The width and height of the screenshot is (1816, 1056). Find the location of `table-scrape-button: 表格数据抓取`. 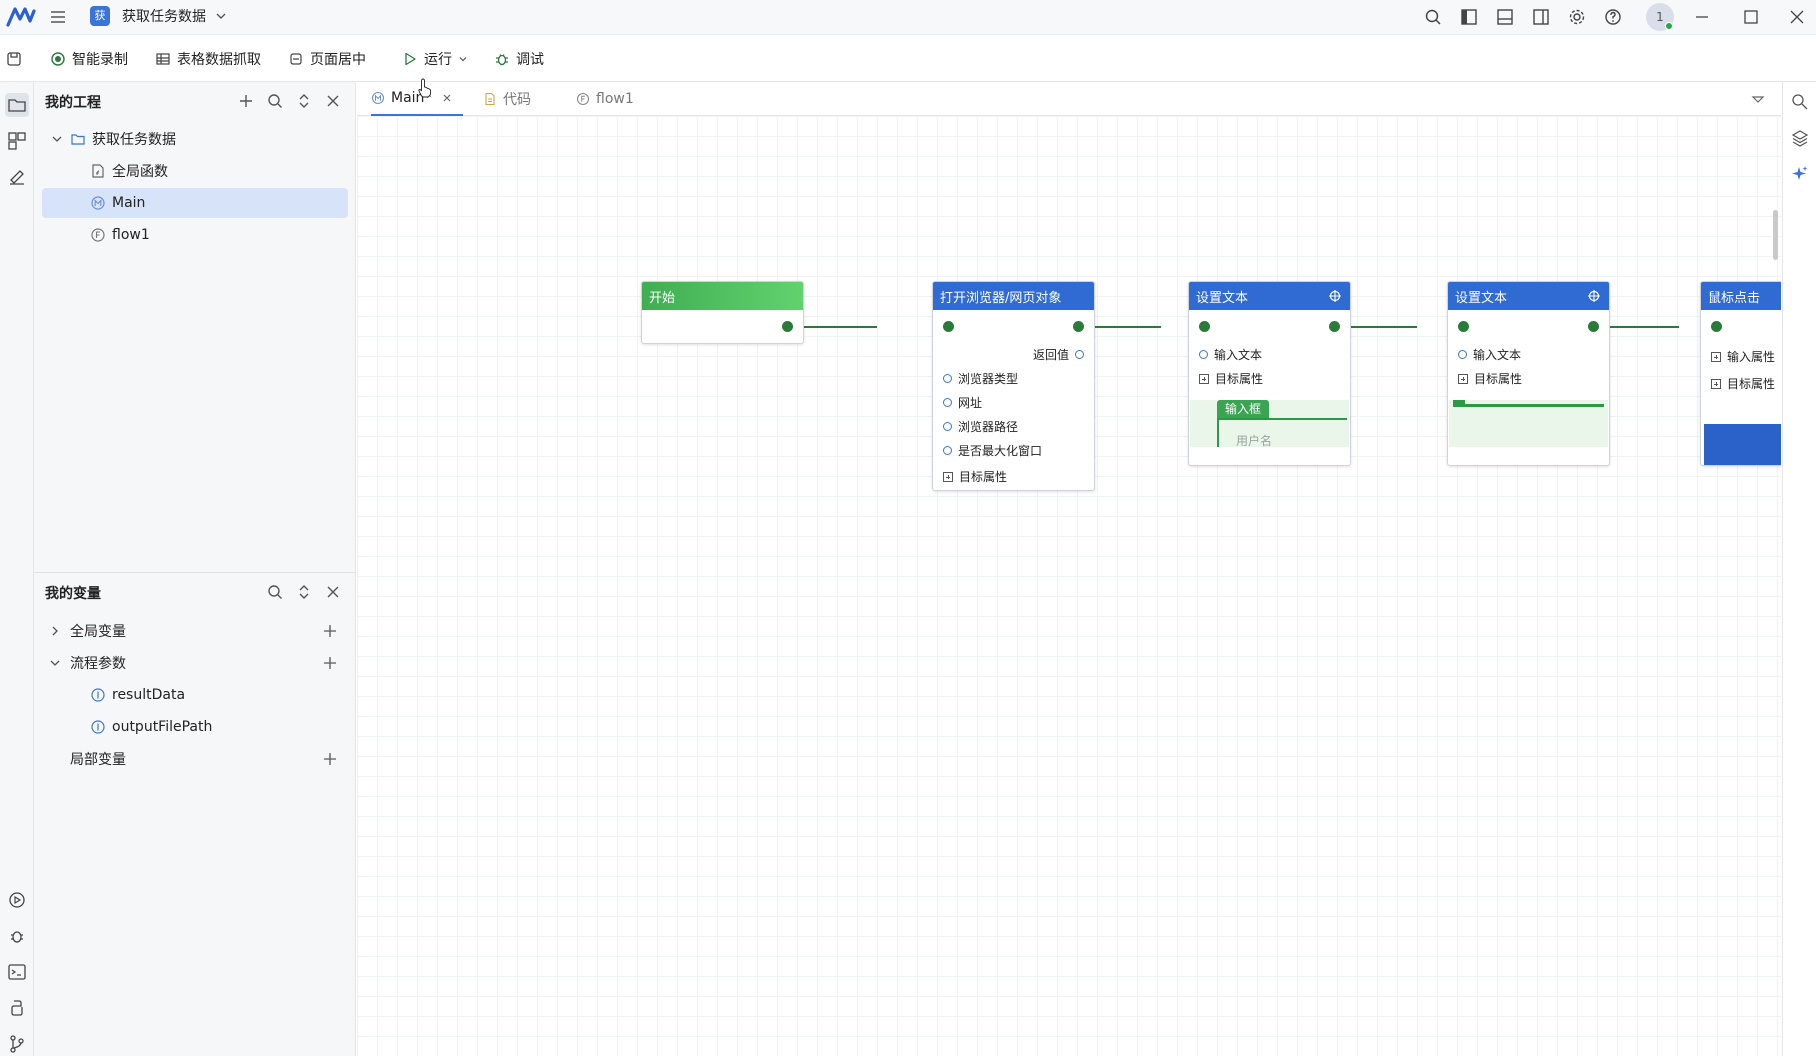

table-scrape-button: 表格数据抓取 is located at coordinates (208, 59).